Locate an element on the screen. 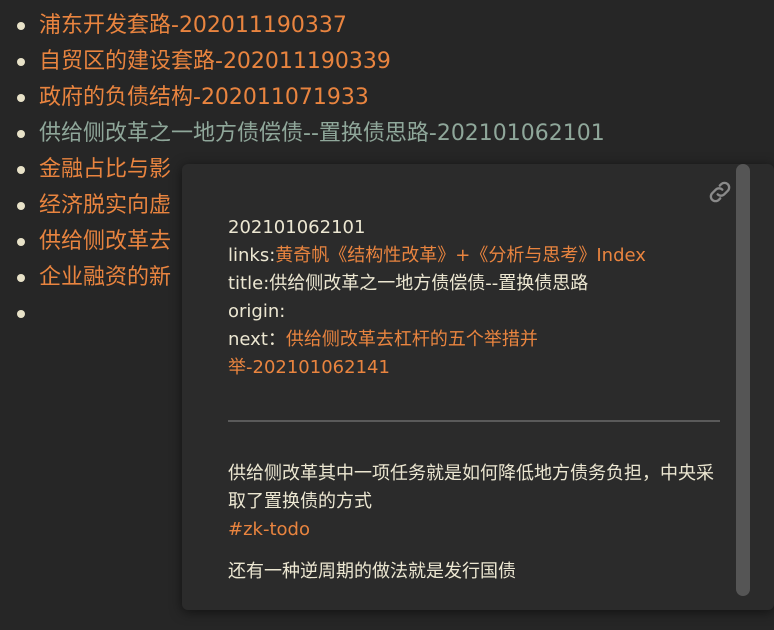 The height and width of the screenshot is (630, 774). list-item: 供给侧改革之一地方债偿债--置换债思路-202101062101 is located at coordinates (387, 134).